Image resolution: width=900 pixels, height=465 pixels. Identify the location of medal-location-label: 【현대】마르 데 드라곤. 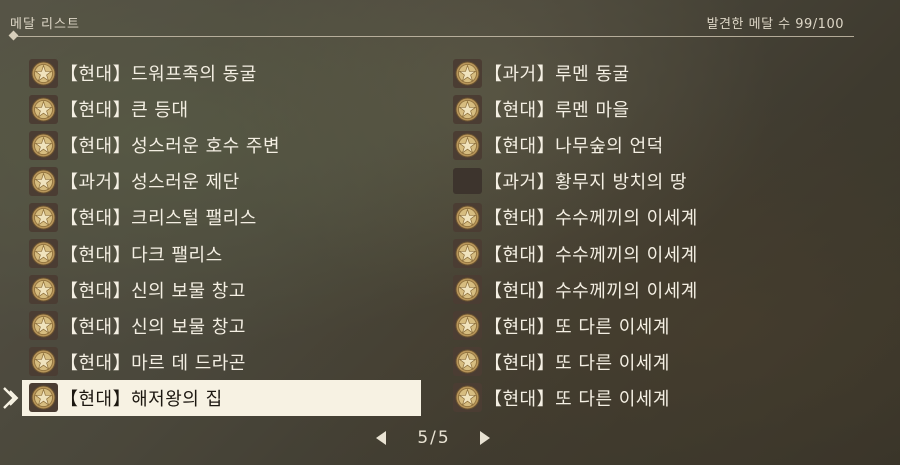
(153, 363).